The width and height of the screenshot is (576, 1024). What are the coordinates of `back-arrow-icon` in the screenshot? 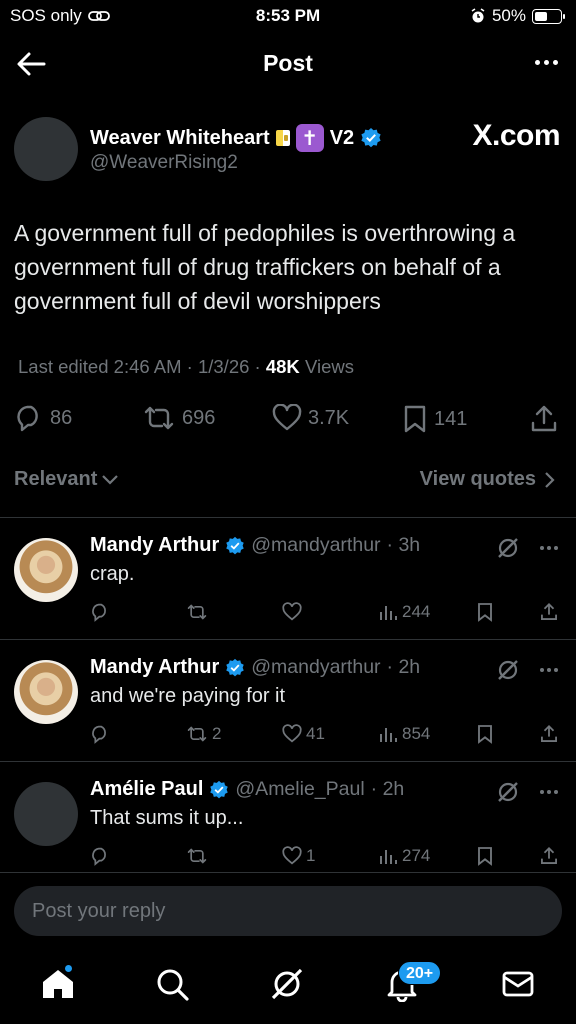 It's located at (31, 64).